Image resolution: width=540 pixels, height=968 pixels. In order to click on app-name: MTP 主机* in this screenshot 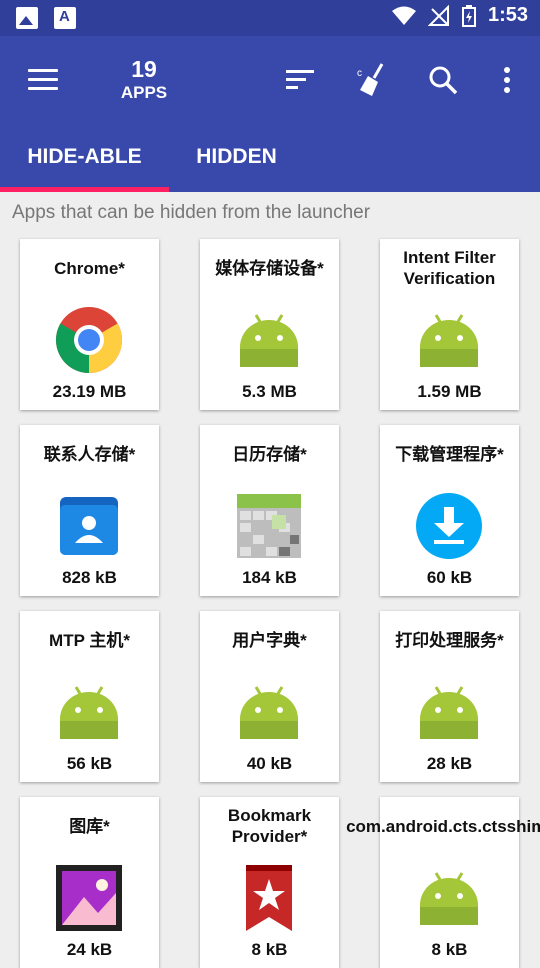, I will do `click(89, 640)`.